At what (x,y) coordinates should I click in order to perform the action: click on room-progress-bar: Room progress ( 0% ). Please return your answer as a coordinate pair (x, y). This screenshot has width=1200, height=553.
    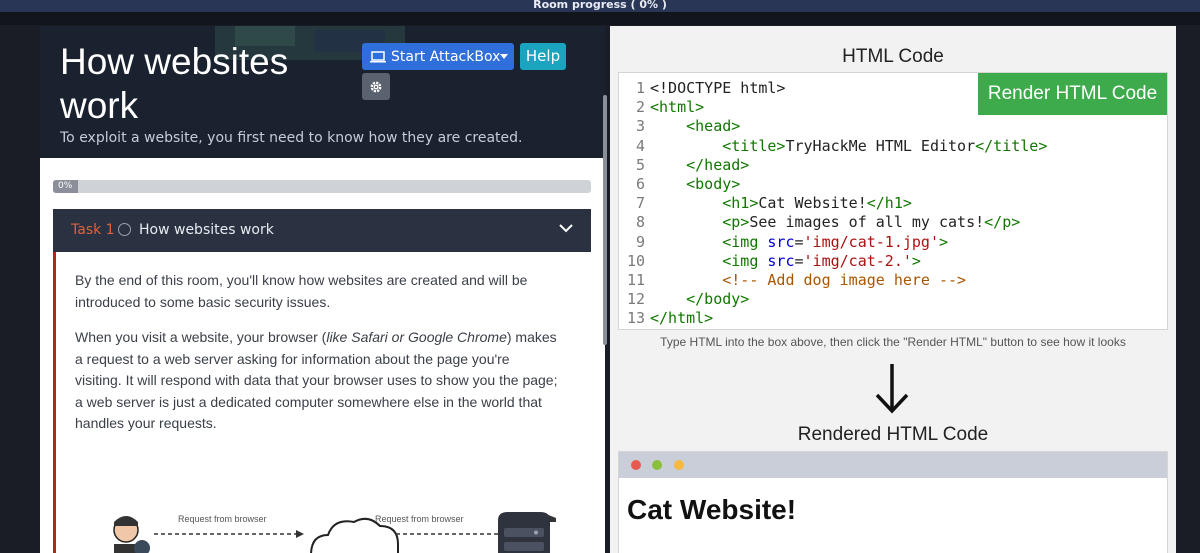
    Looking at the image, I should click on (600, 6).